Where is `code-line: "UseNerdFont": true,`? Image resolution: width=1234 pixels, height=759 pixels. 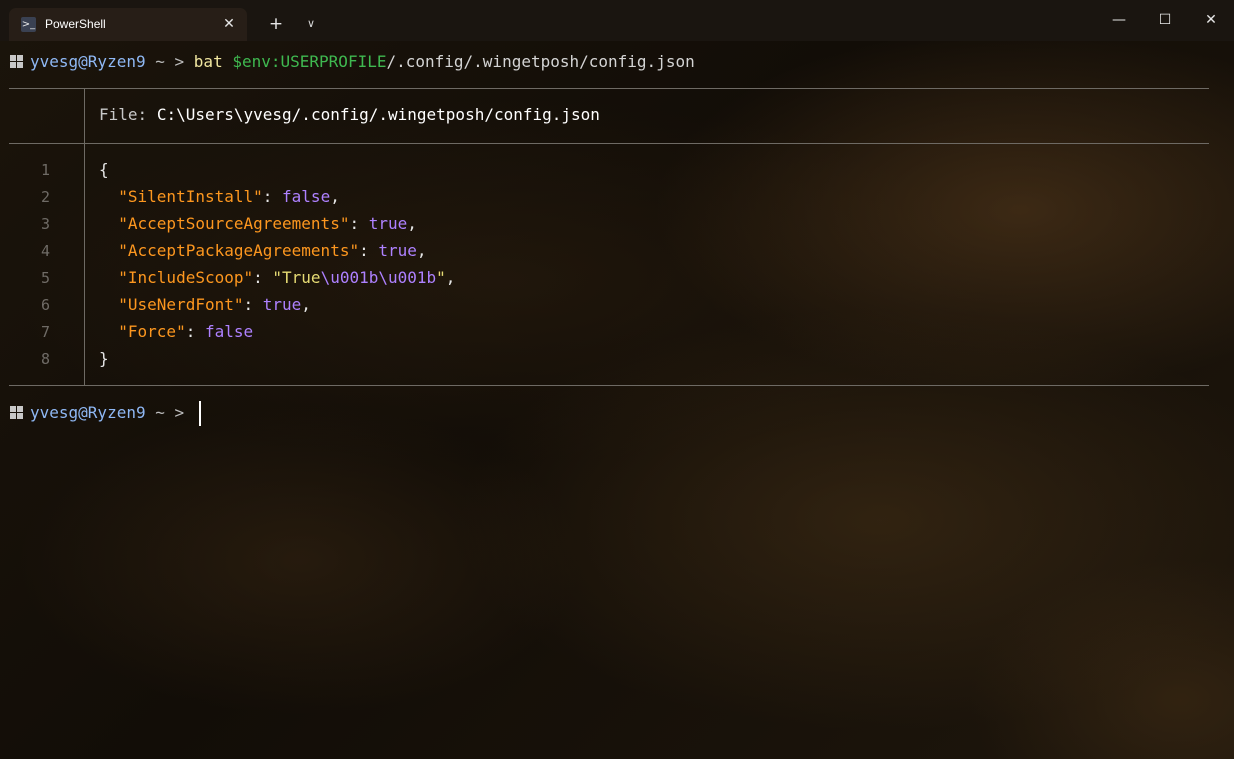
code-line: "UseNerdFont": true, is located at coordinates (214, 304).